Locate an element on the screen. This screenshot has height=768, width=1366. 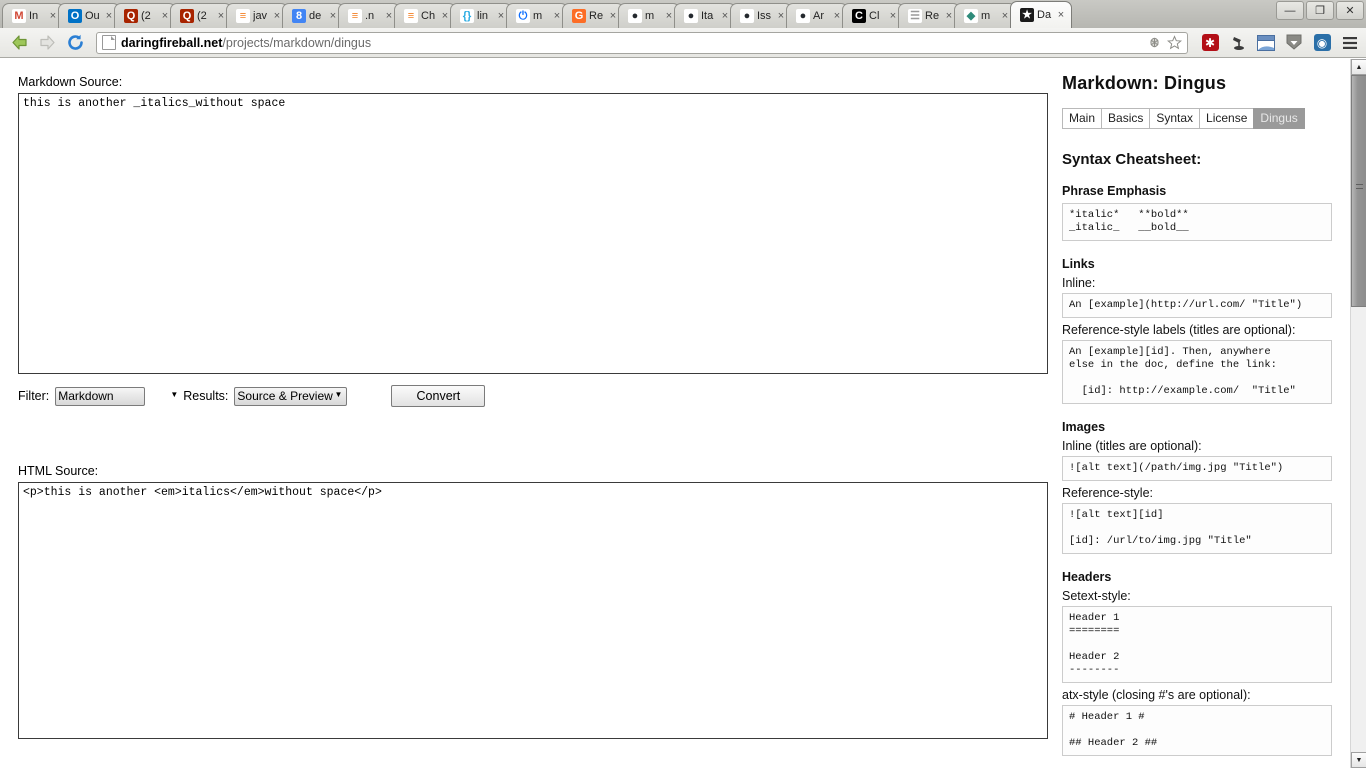
sidebar-nav-basics: Basics is located at coordinates (1125, 118).